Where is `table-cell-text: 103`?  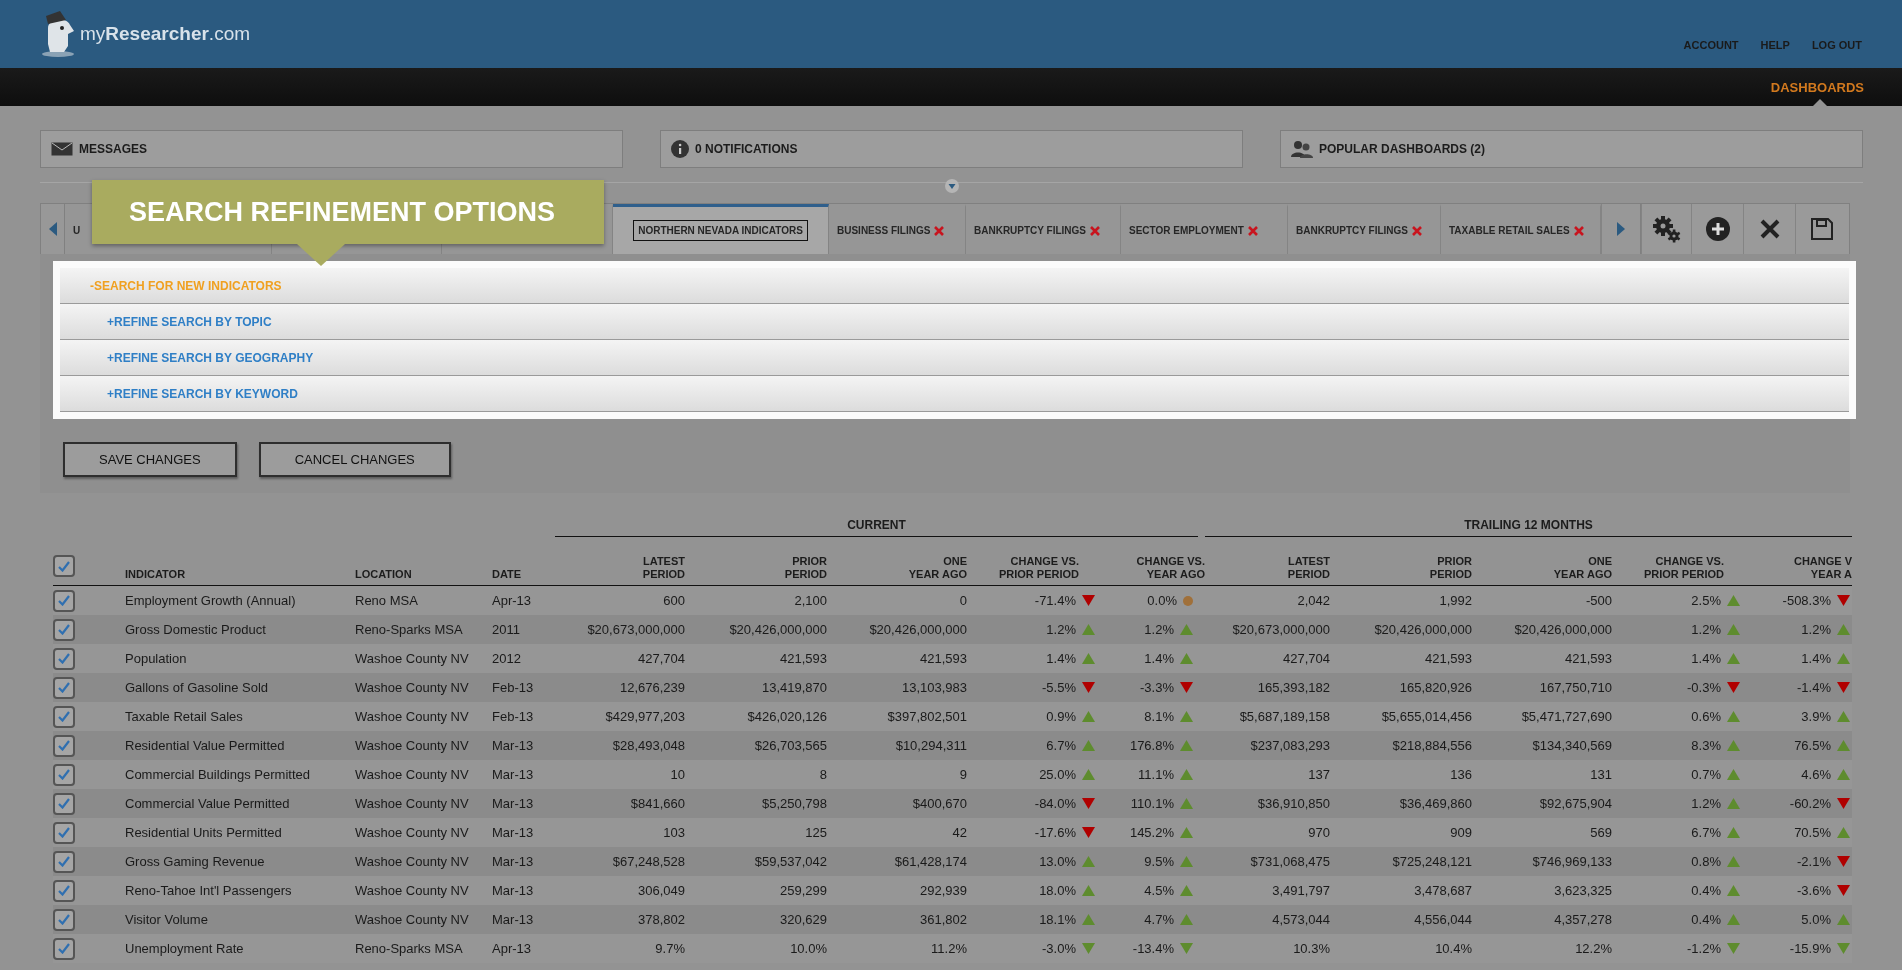 table-cell-text: 103 is located at coordinates (674, 832).